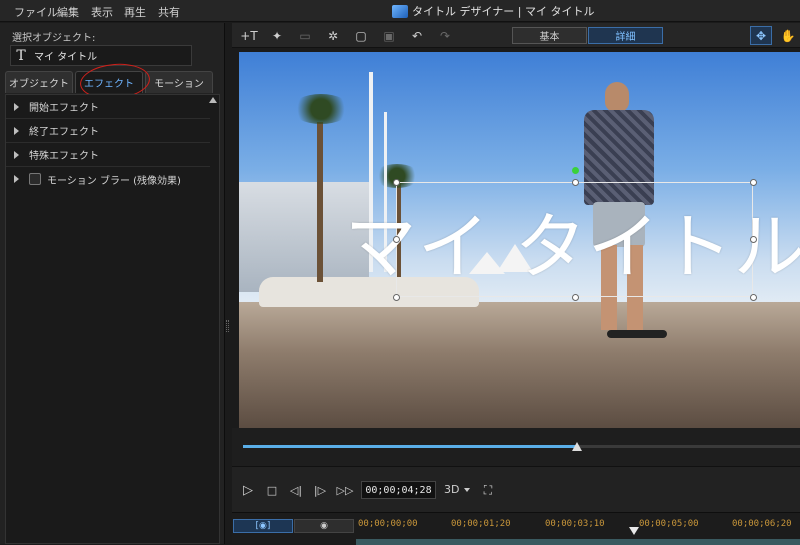 The height and width of the screenshot is (545, 800). Describe the element at coordinates (578, 542) in the screenshot. I see `timeline-clip-track` at that location.